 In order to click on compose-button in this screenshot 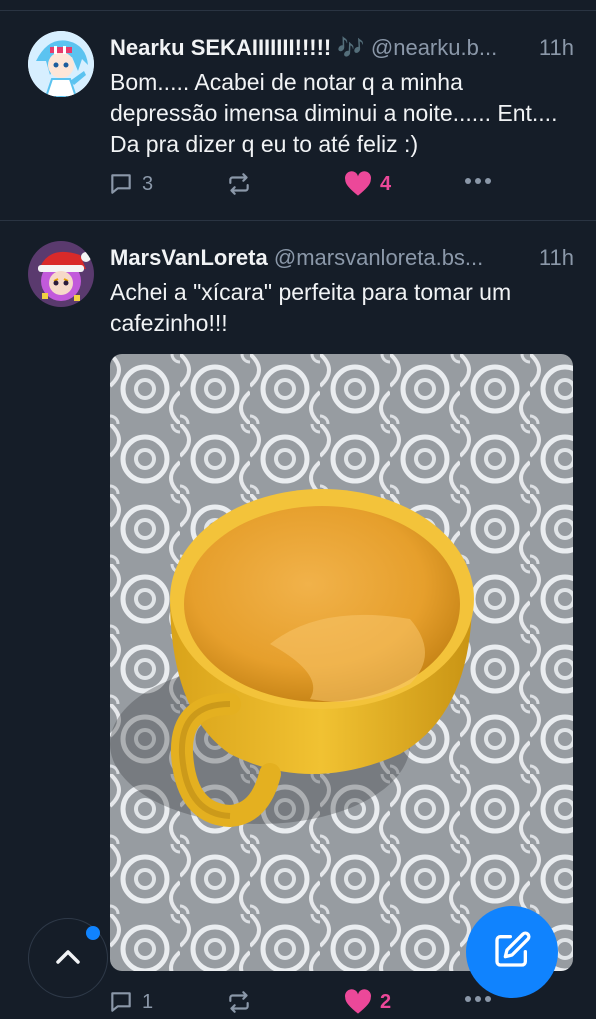, I will do `click(512, 952)`.